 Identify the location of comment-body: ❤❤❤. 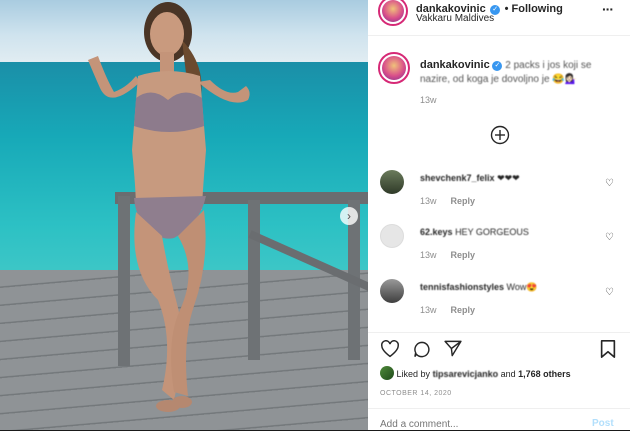
(508, 178).